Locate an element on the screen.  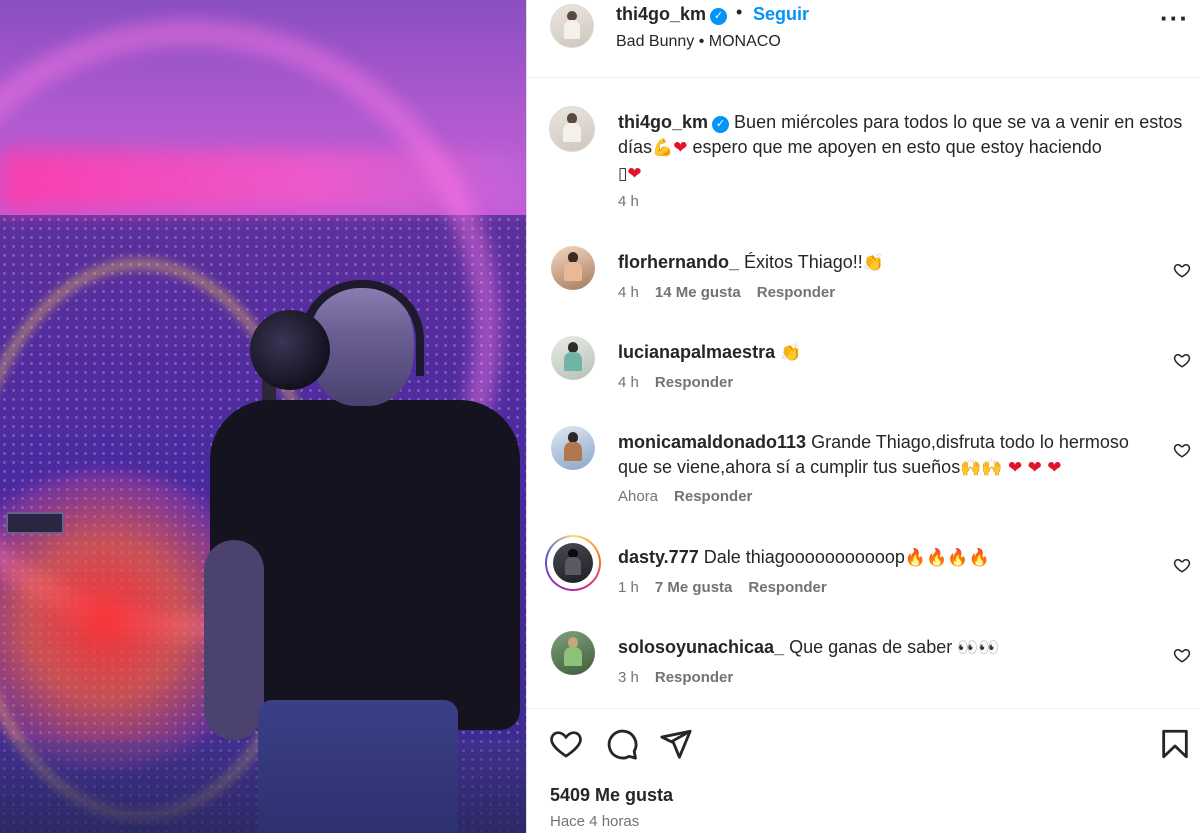
caption-username: thi4go_km is located at coordinates (663, 122).